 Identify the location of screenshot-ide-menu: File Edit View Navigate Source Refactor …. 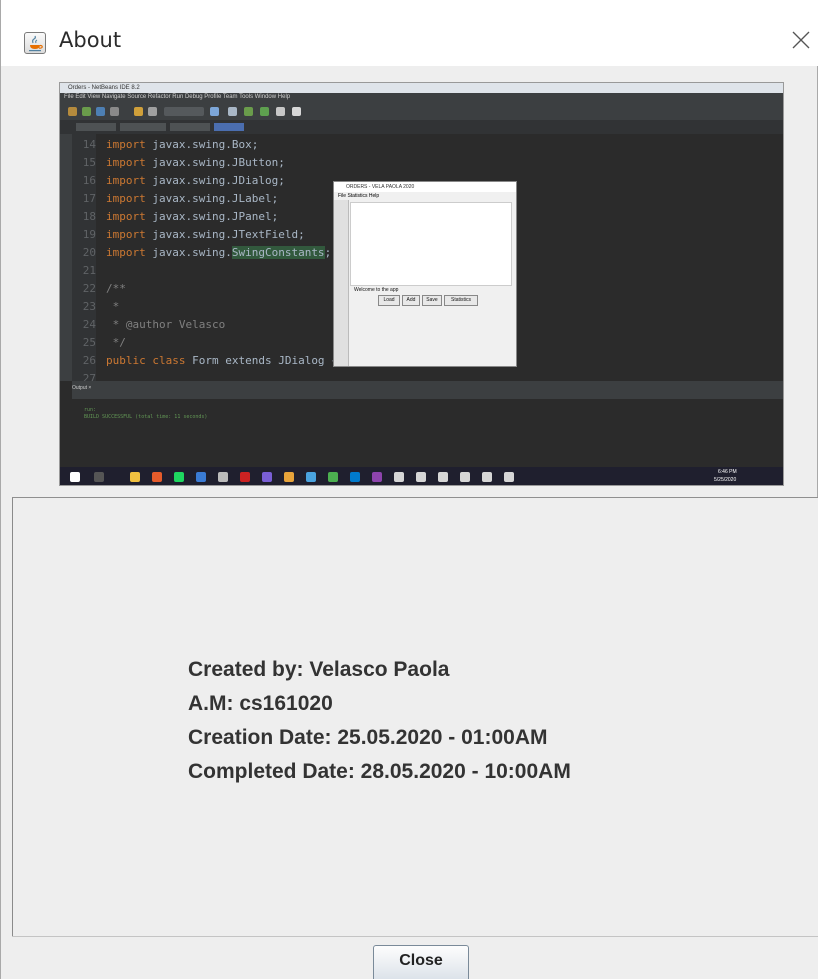
(421, 97).